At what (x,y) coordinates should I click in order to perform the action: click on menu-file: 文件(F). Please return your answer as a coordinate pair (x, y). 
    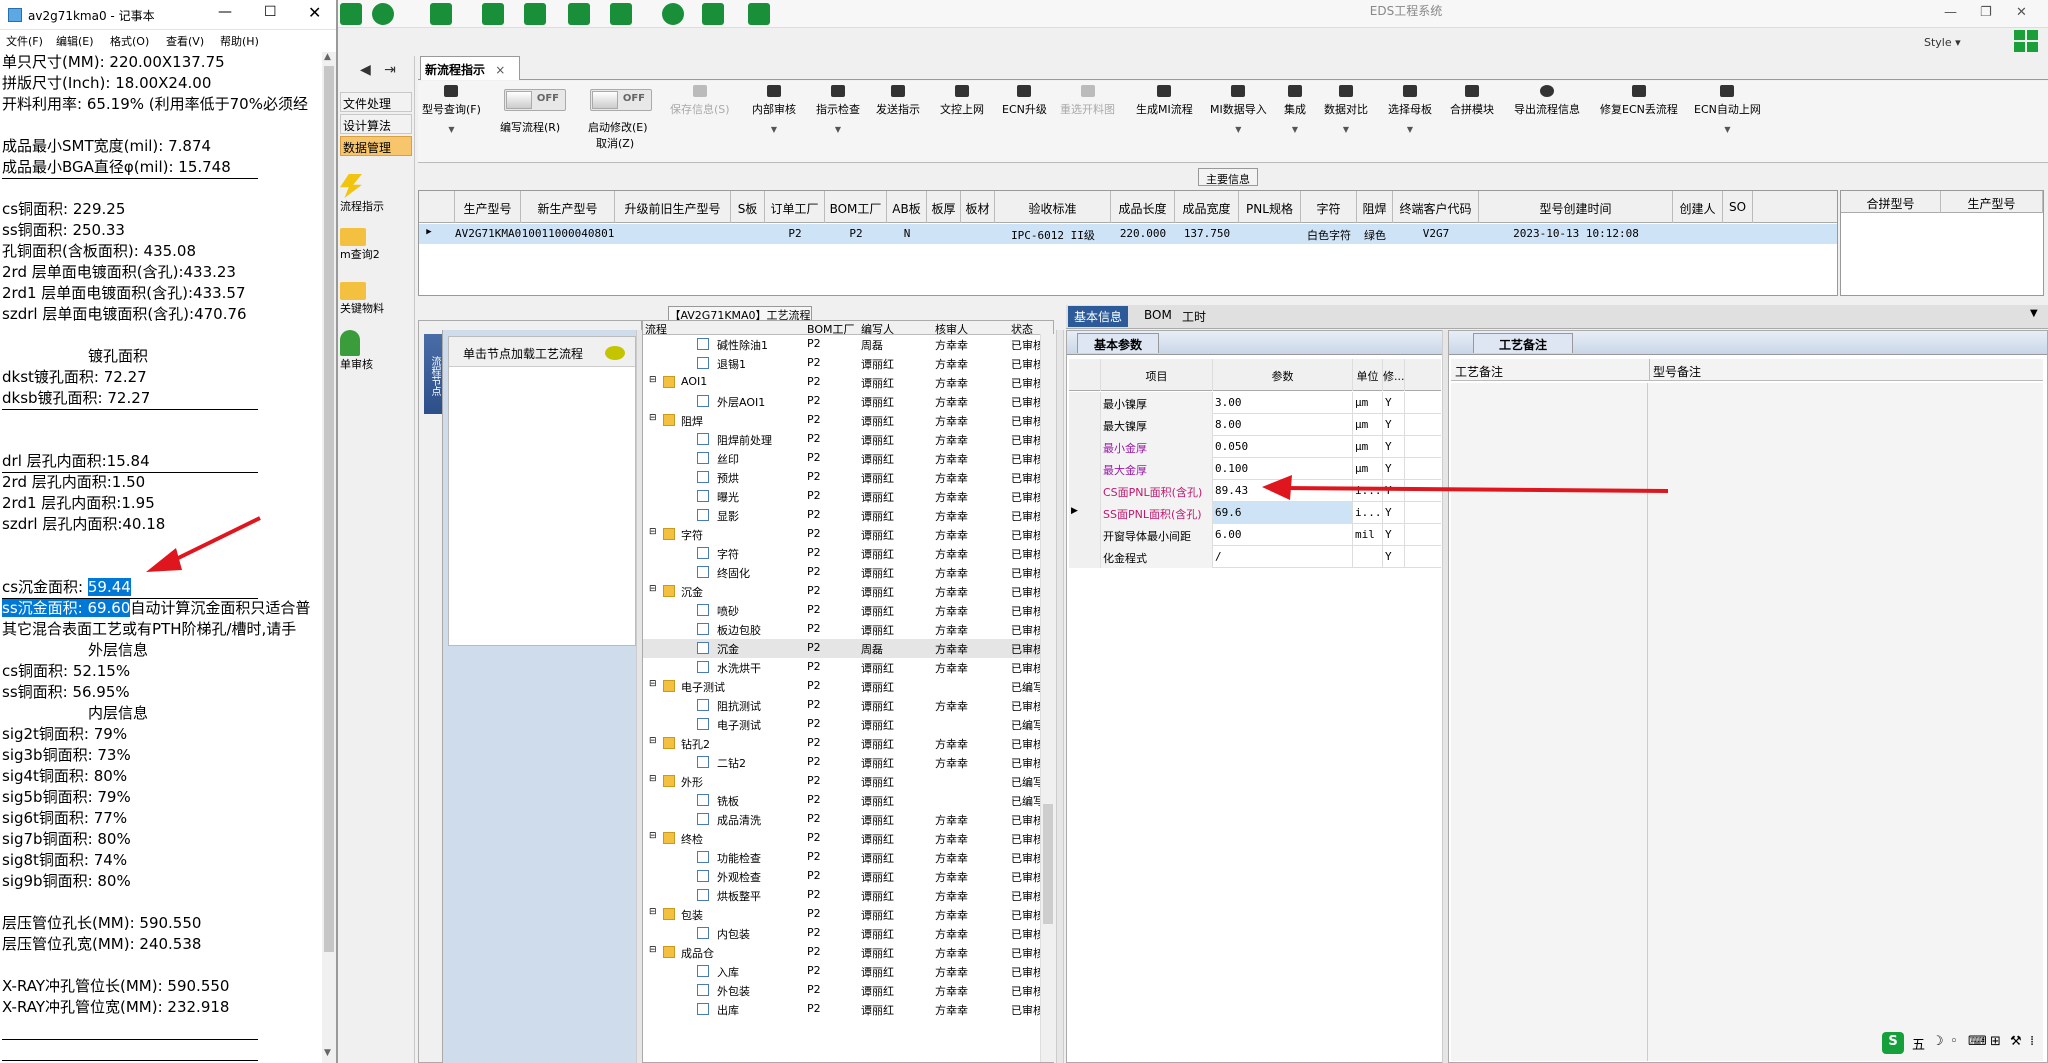
    Looking at the image, I should click on (24, 41).